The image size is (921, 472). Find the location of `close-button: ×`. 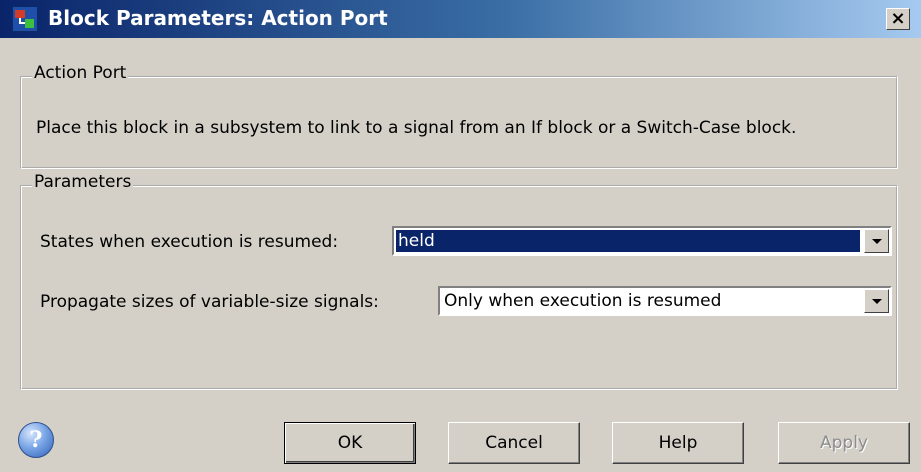

close-button: × is located at coordinates (898, 19).